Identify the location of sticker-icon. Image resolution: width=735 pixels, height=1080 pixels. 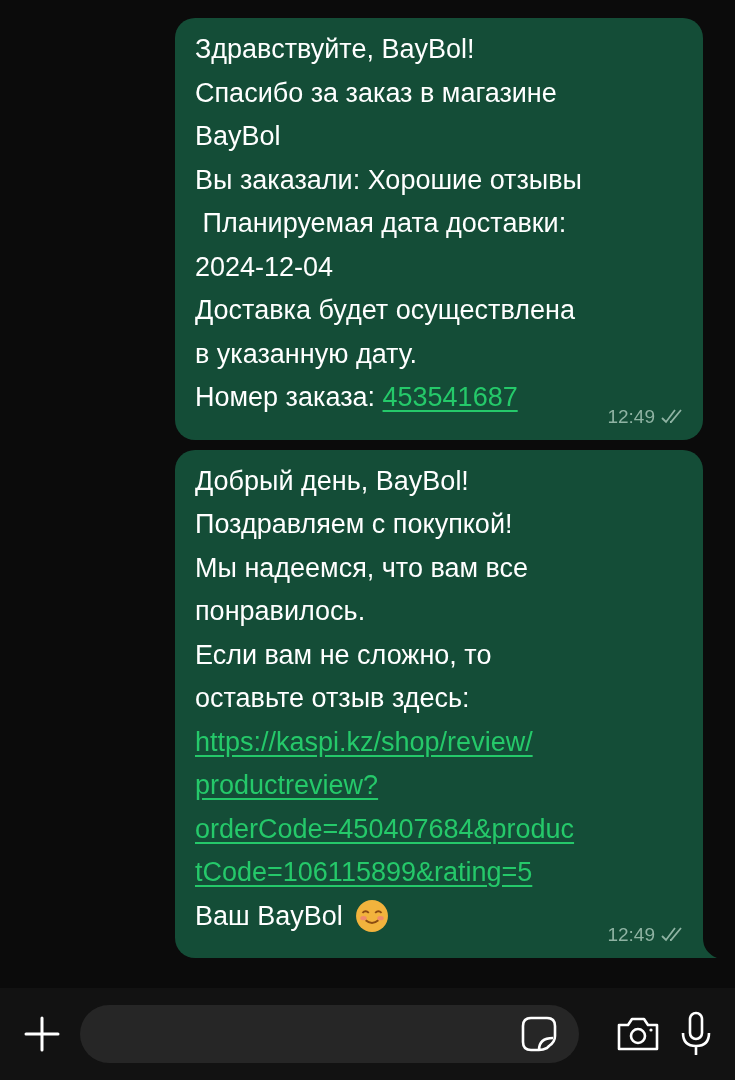
(539, 1034).